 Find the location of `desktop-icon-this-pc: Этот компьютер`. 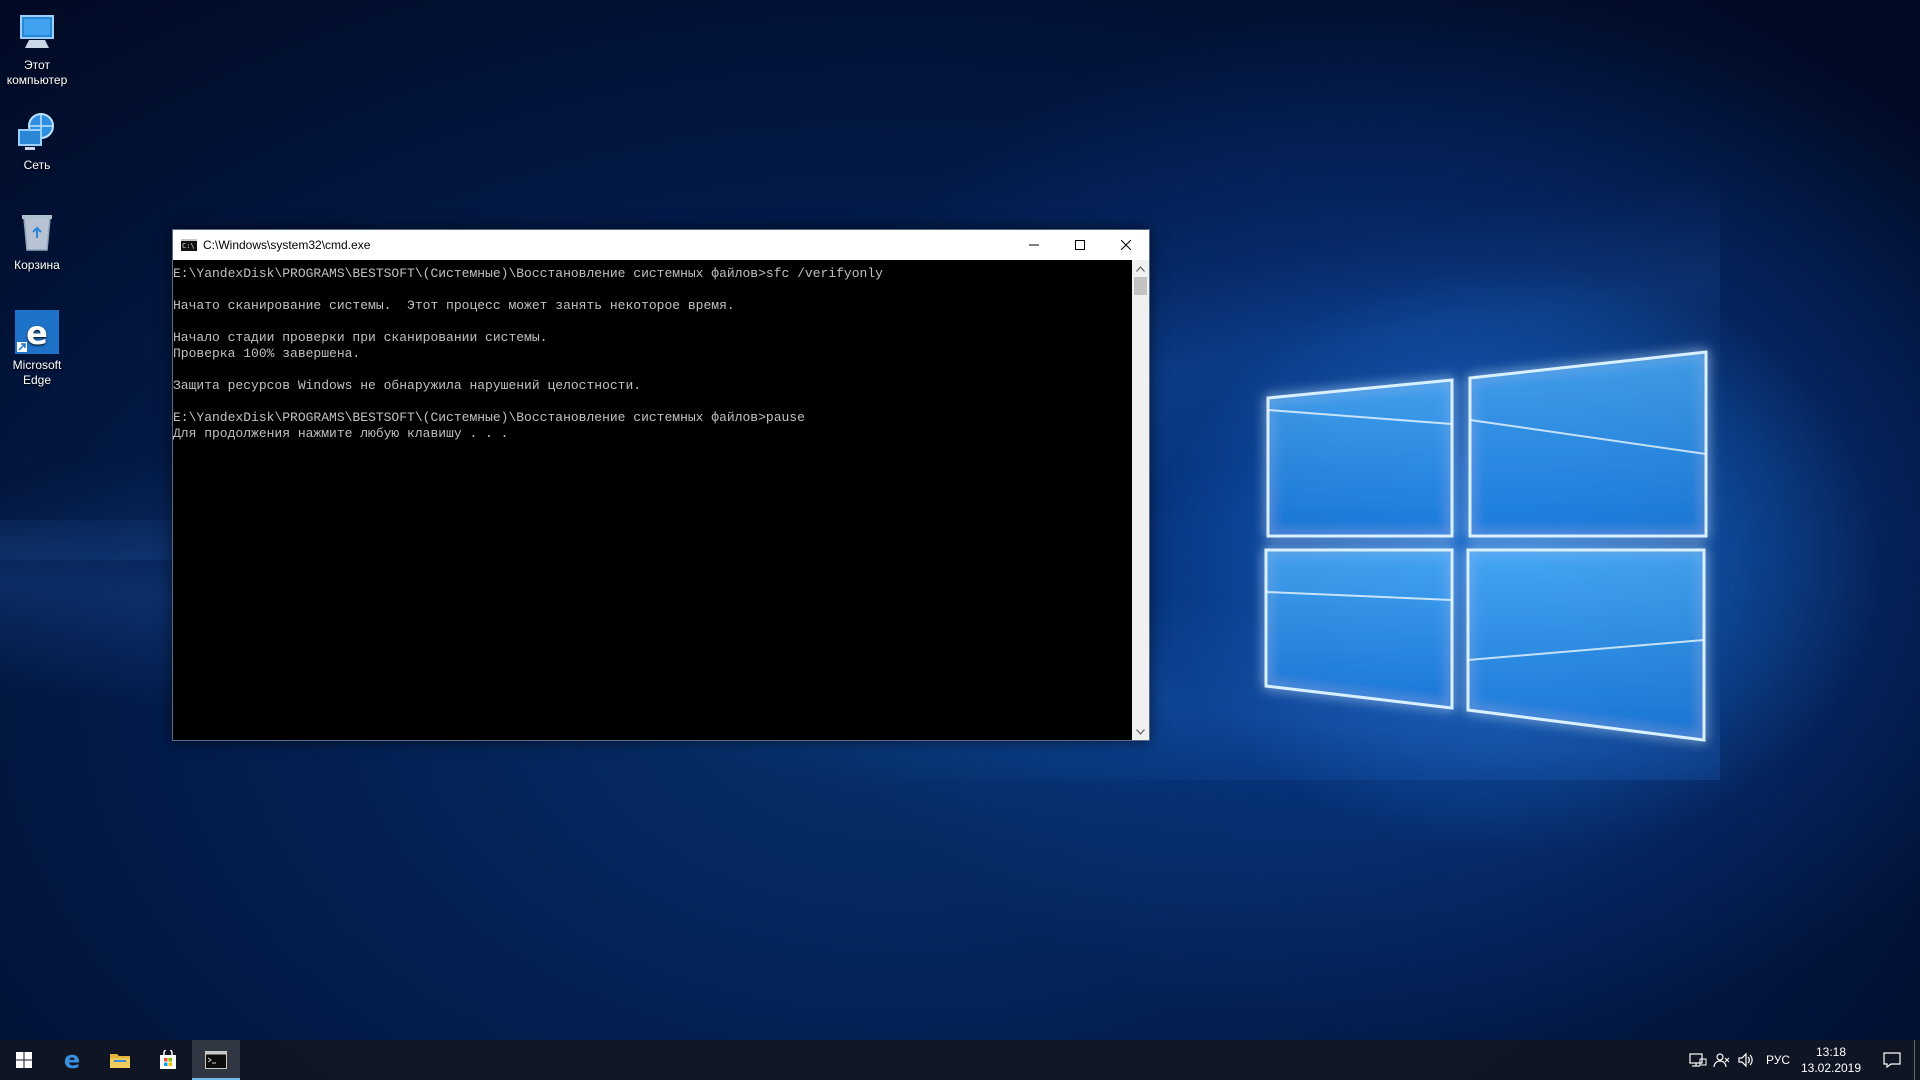

desktop-icon-this-pc: Этот компьютер is located at coordinates (37, 49).